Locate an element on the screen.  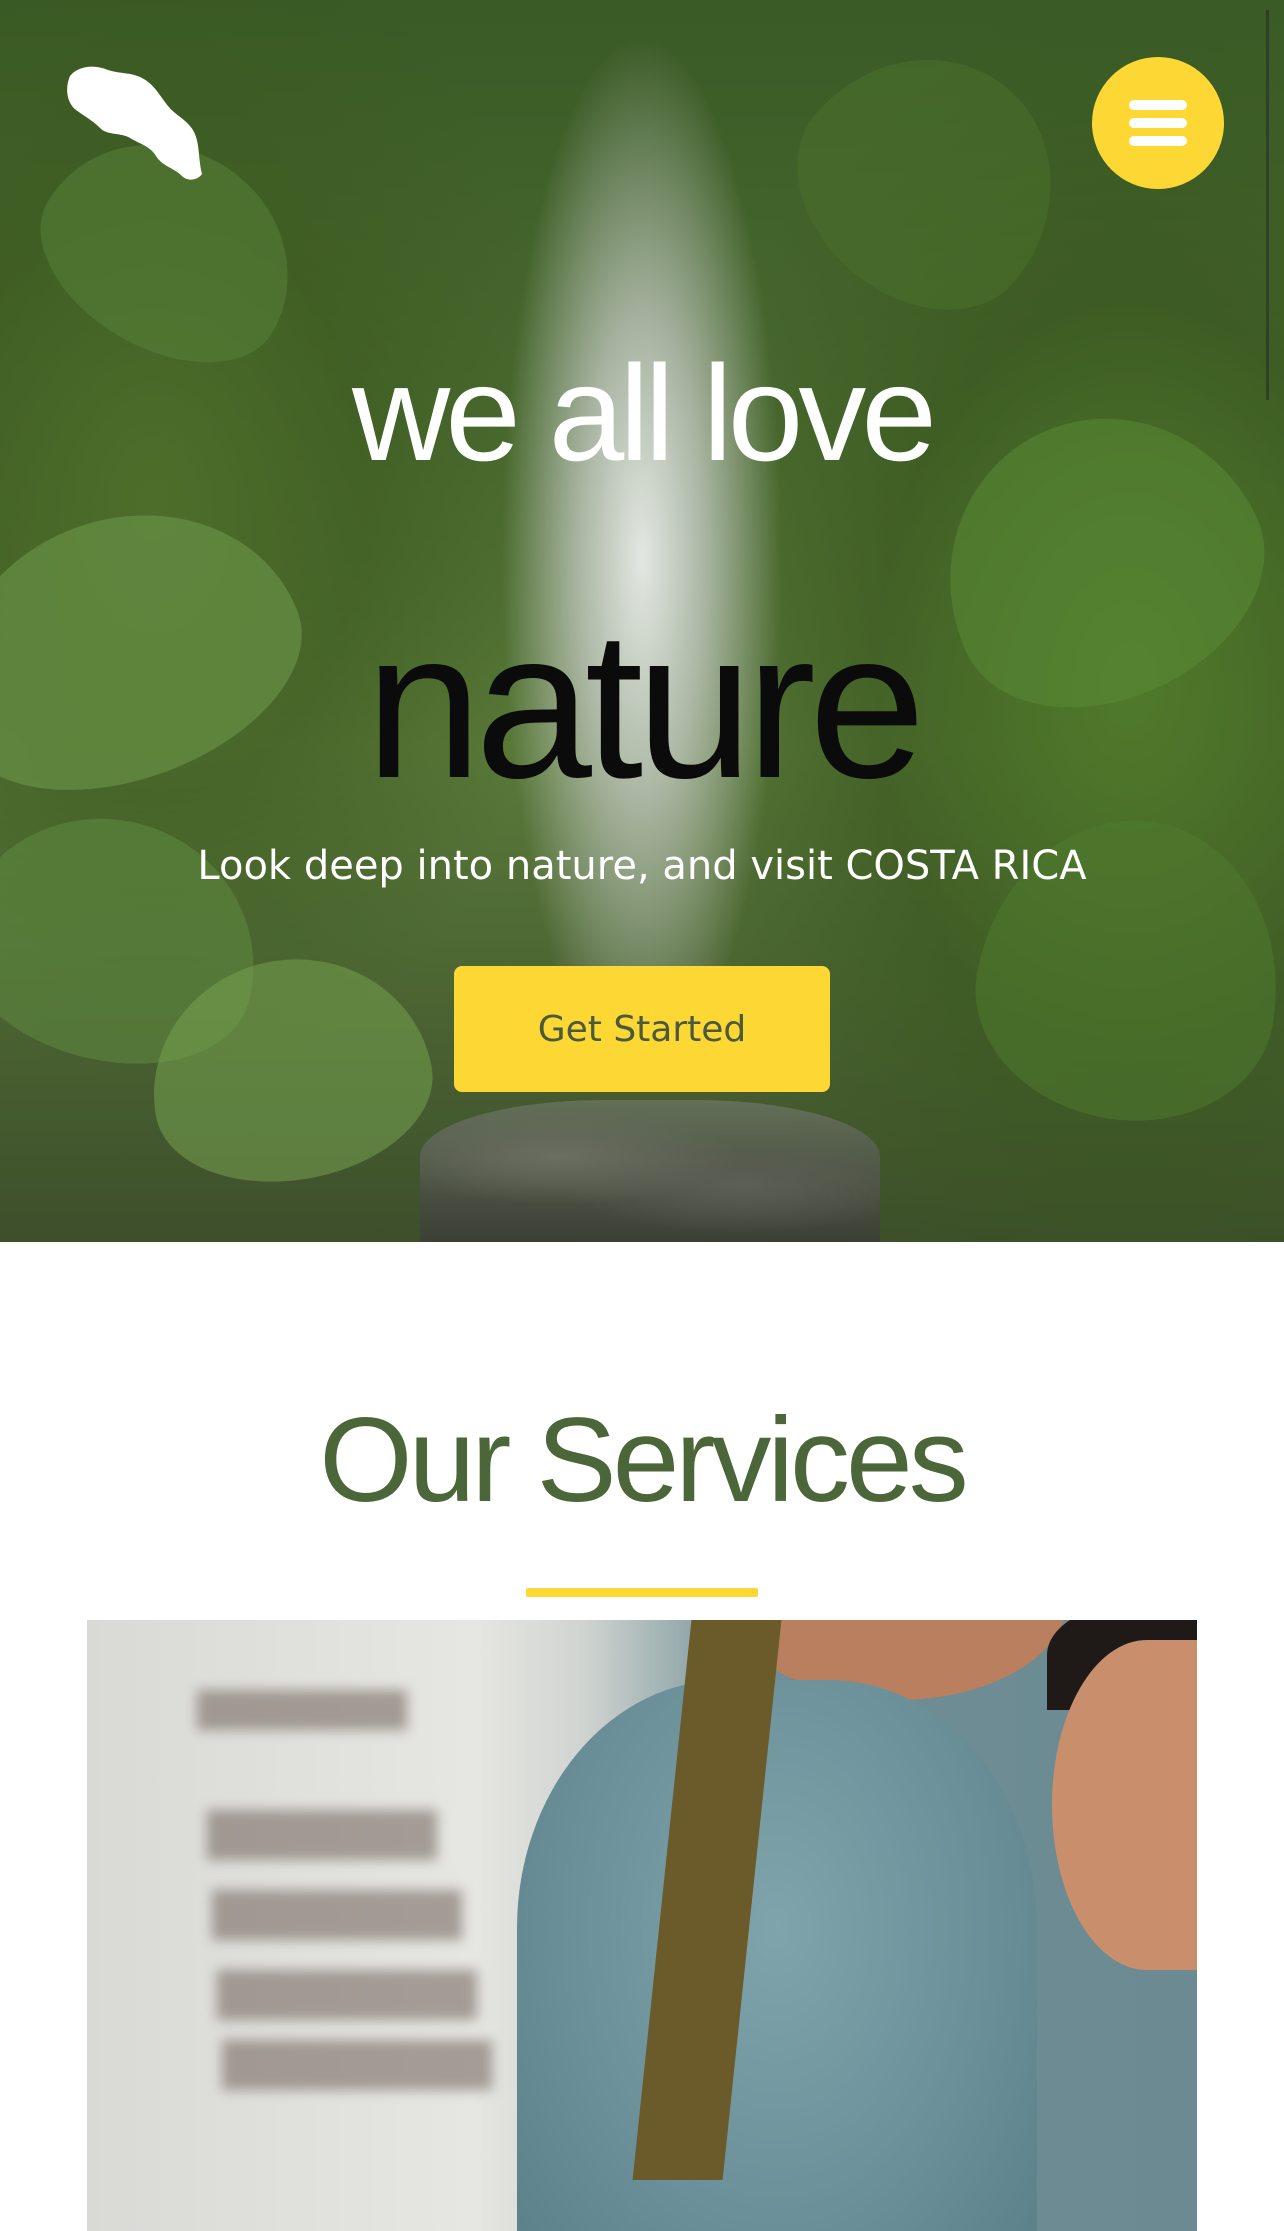
river-rocks is located at coordinates (650, 1171).